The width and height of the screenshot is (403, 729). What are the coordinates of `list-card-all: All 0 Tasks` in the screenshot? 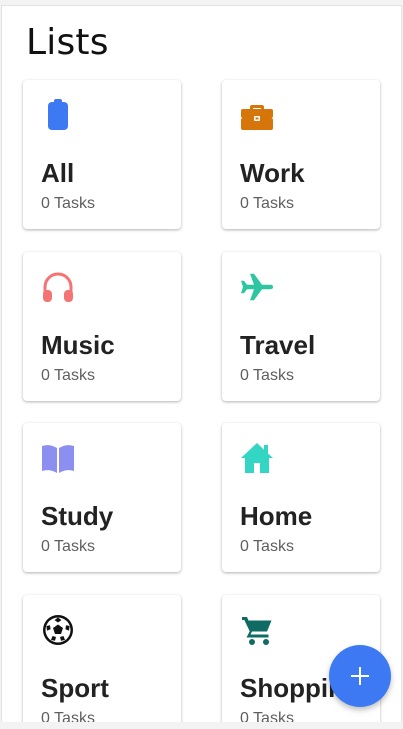 It's located at (102, 154).